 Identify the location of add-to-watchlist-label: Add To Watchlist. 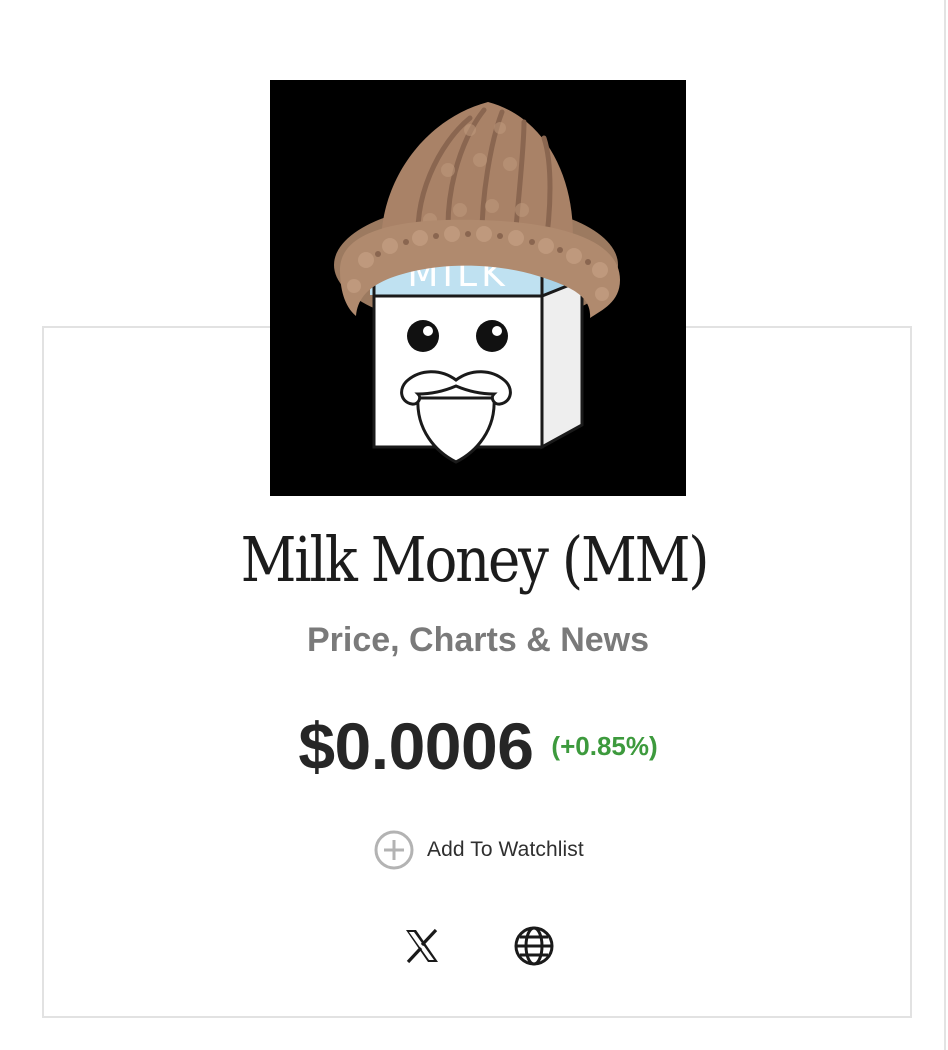
(505, 849).